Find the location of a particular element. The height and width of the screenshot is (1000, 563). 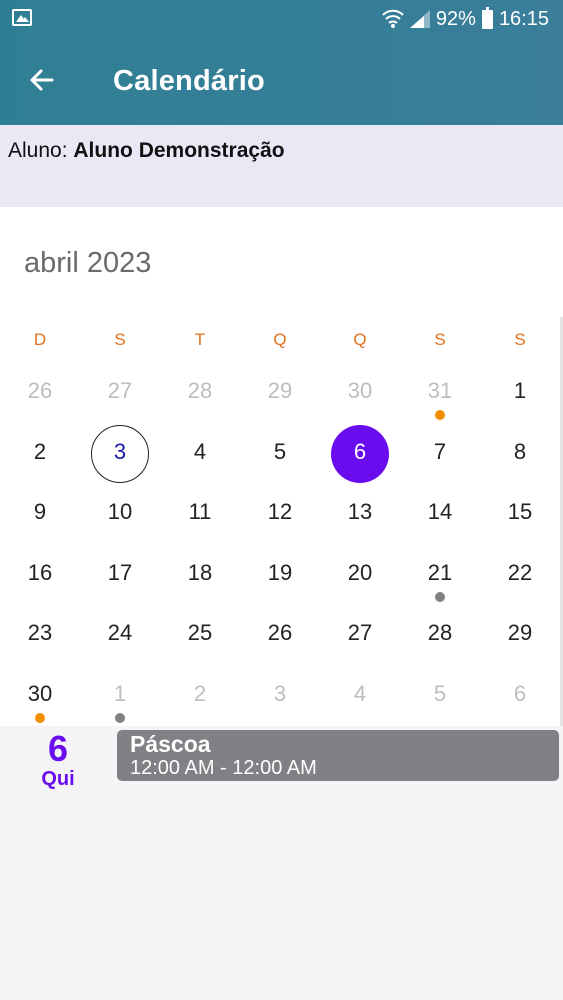

day-cell: 3 is located at coordinates (280, 696).